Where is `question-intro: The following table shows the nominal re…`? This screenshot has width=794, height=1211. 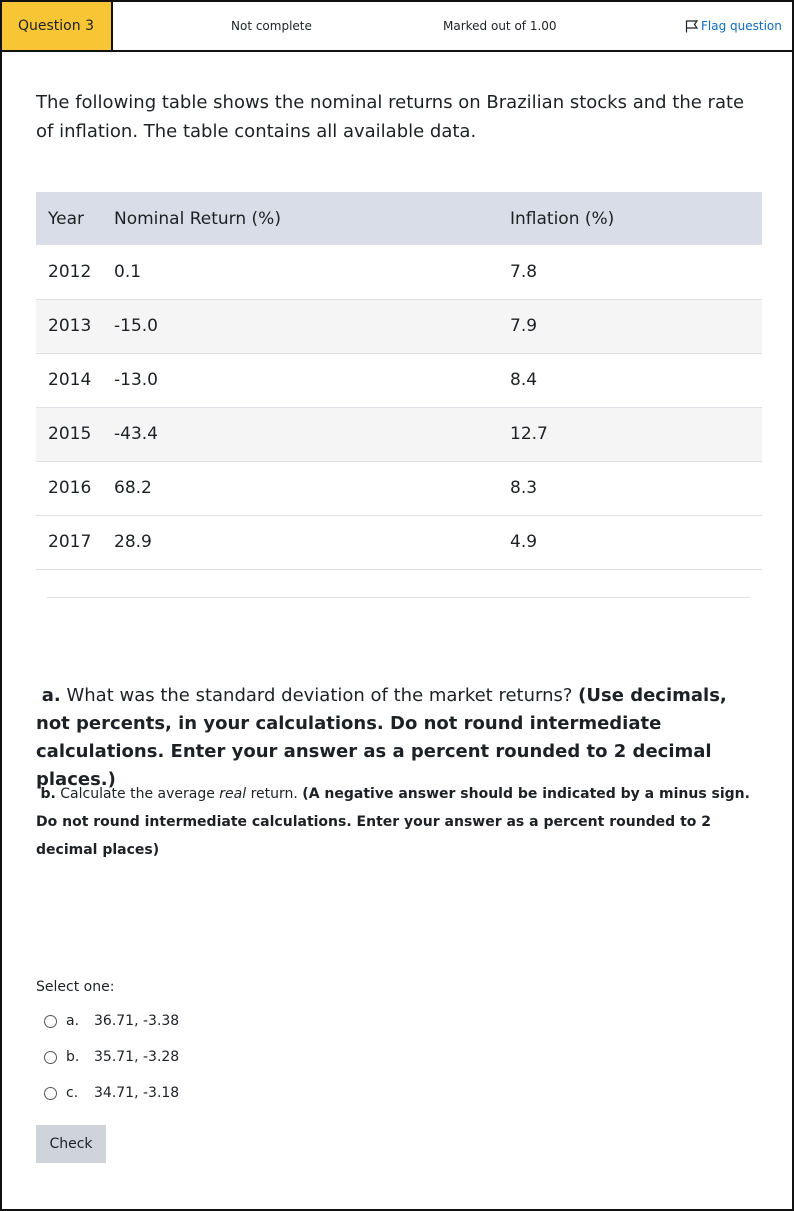
question-intro: The following table shows the nominal re… is located at coordinates (390, 117).